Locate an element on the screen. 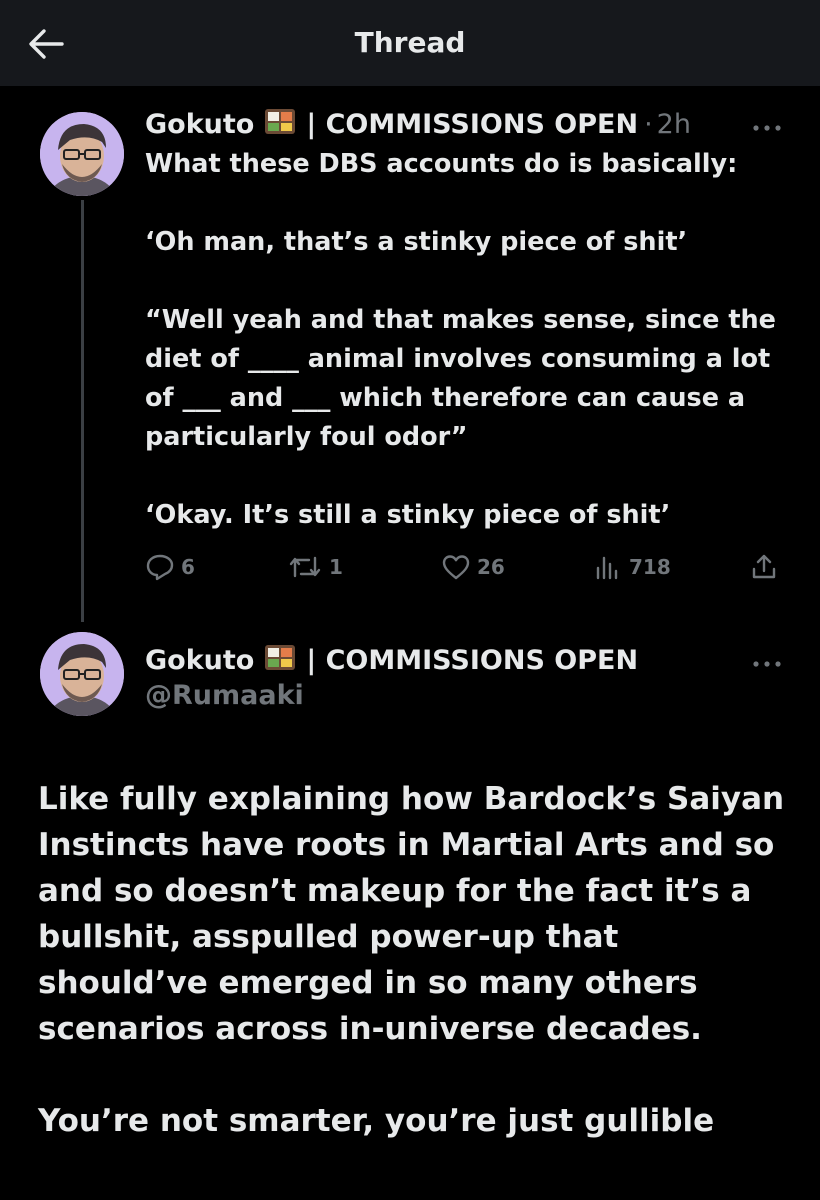 The width and height of the screenshot is (820, 1200). tweet-actions: 6 1 26 718 is located at coordinates (465, 569).